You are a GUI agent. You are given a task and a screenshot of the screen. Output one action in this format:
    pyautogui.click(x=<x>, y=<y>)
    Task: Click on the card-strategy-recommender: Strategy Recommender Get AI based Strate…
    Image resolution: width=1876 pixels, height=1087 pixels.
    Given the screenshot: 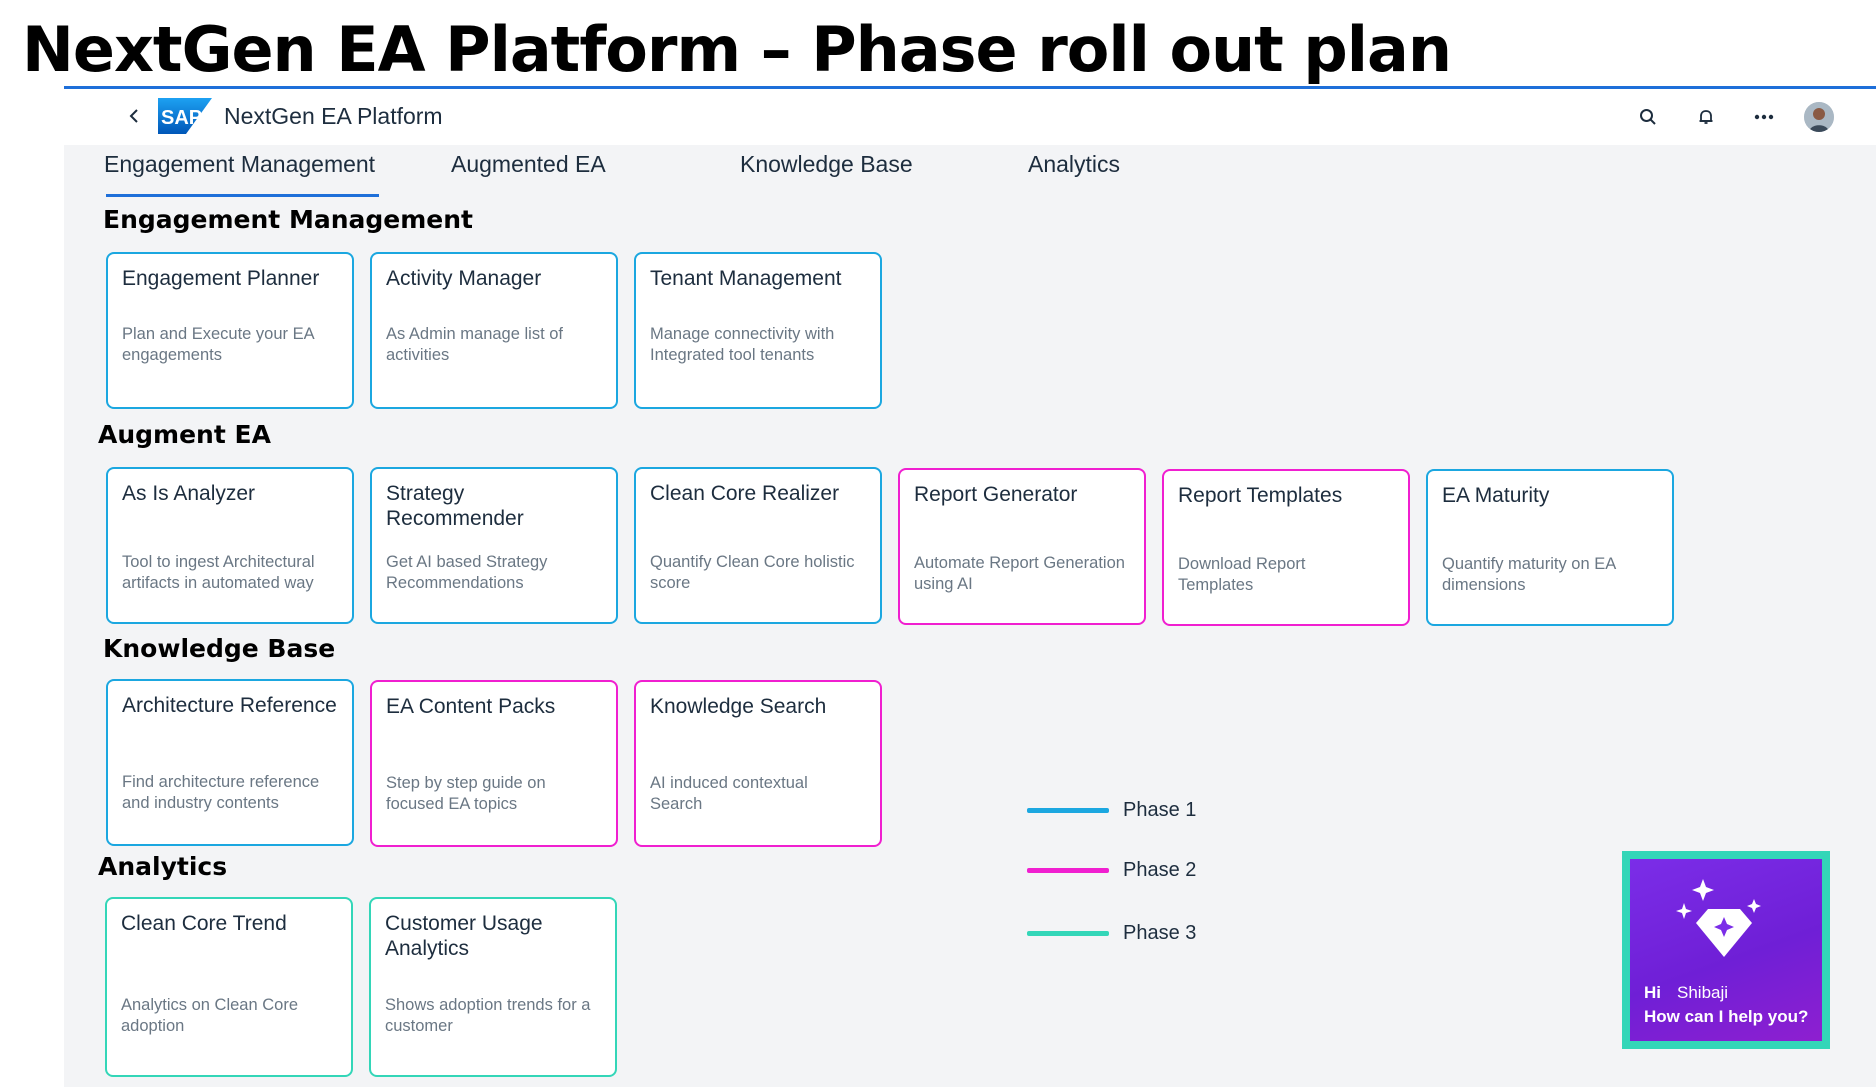 What is the action you would take?
    pyautogui.click(x=494, y=545)
    